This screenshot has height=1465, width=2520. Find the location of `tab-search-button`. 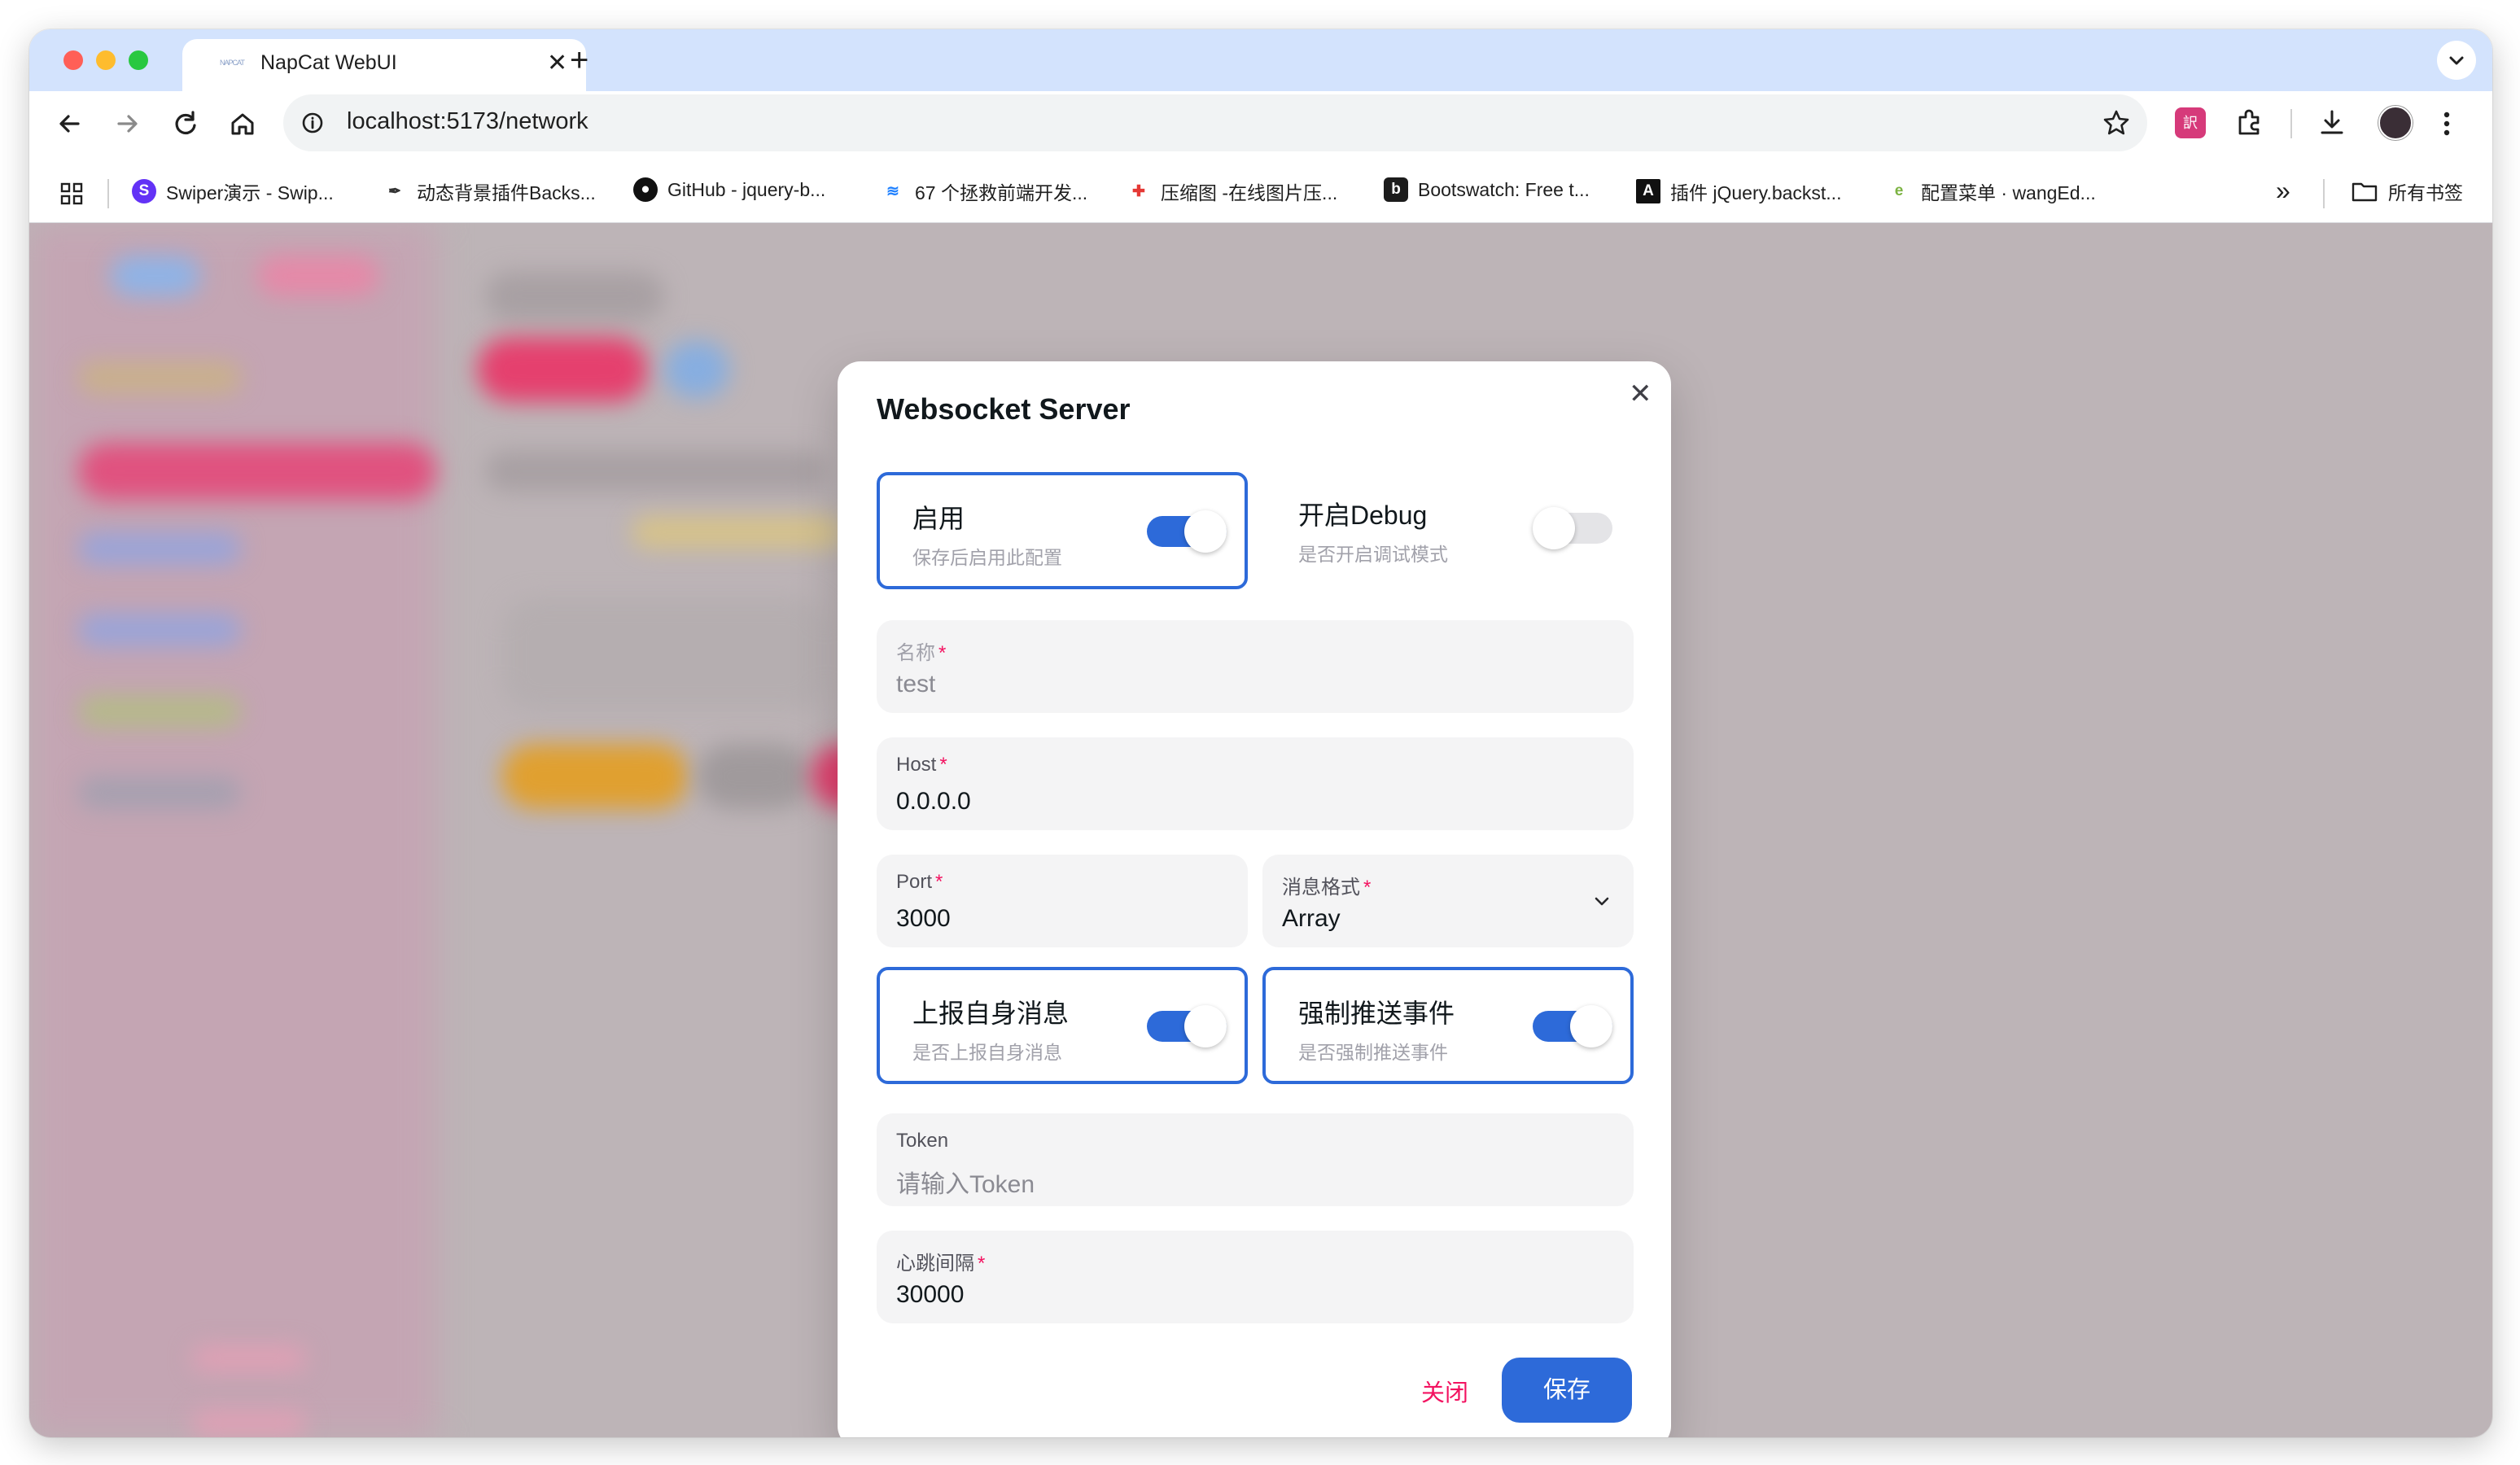

tab-search-button is located at coordinates (2456, 61).